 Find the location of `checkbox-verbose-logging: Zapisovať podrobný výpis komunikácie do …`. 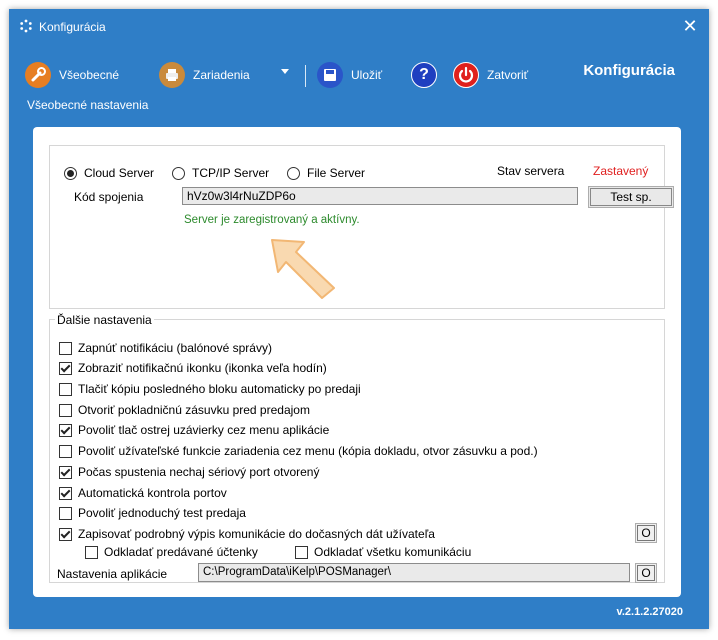

checkbox-verbose-logging: Zapisovať podrobný výpis komunikácie do … is located at coordinates (247, 534).